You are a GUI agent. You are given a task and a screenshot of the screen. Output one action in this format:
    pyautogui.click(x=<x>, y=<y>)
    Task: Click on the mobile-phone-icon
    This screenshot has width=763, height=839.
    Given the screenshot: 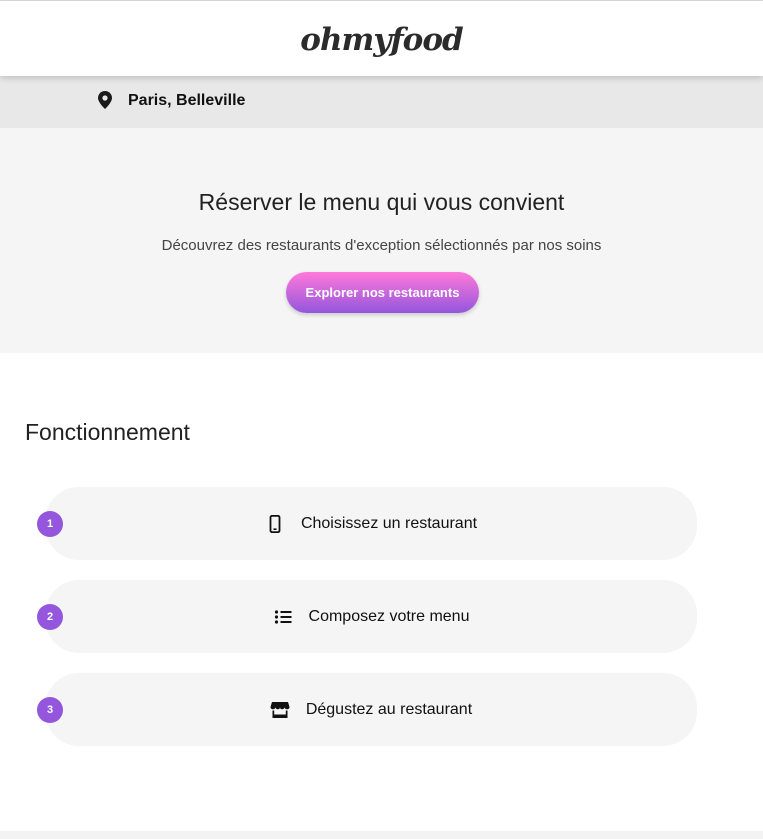 What is the action you would take?
    pyautogui.click(x=275, y=523)
    